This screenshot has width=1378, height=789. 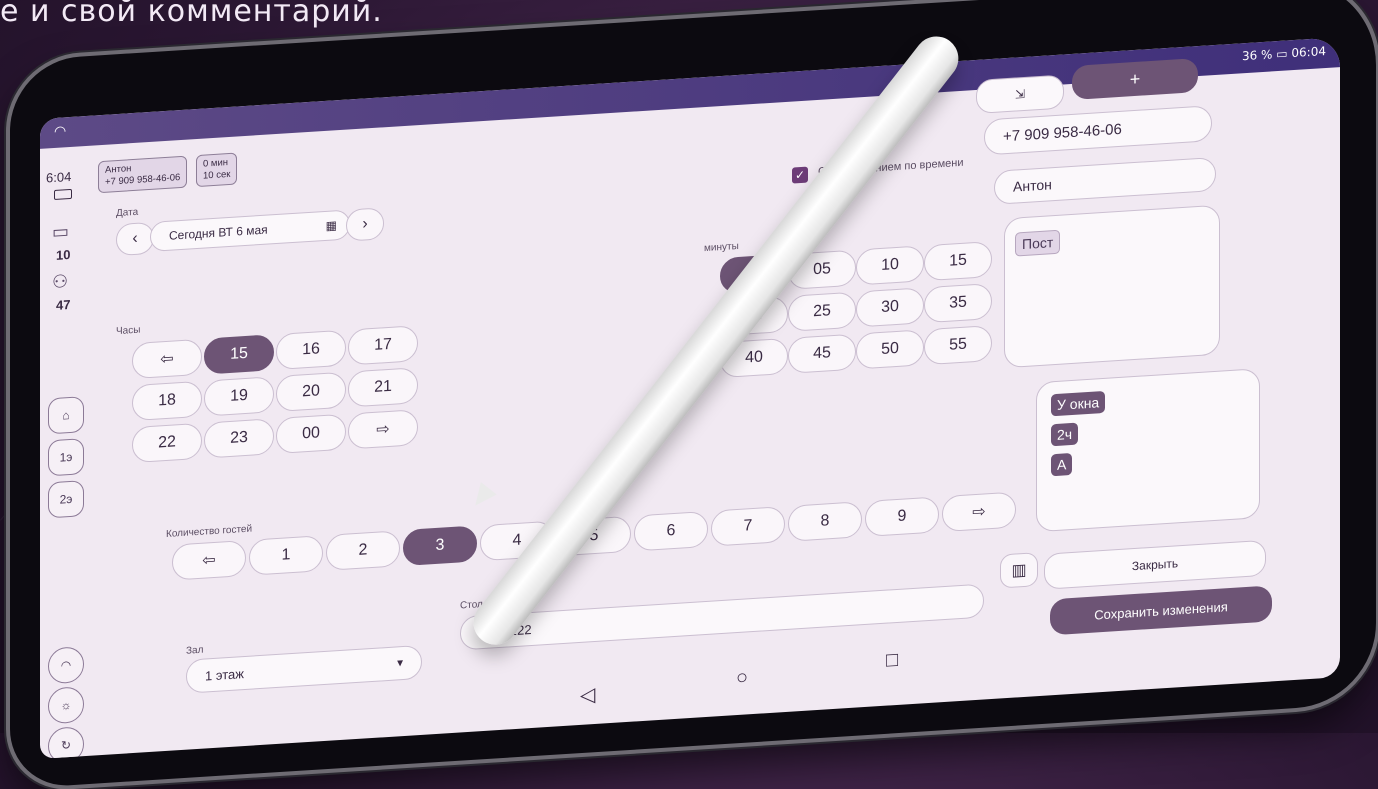 What do you see at coordinates (59, 177) in the screenshot?
I see `rail-time: 6:04` at bounding box center [59, 177].